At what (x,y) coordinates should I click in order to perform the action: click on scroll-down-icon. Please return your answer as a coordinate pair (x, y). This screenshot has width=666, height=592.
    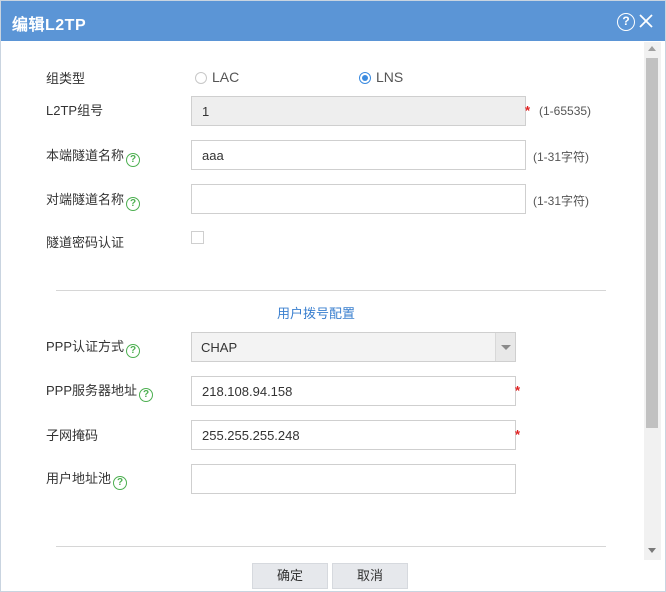
    Looking at the image, I should click on (652, 550).